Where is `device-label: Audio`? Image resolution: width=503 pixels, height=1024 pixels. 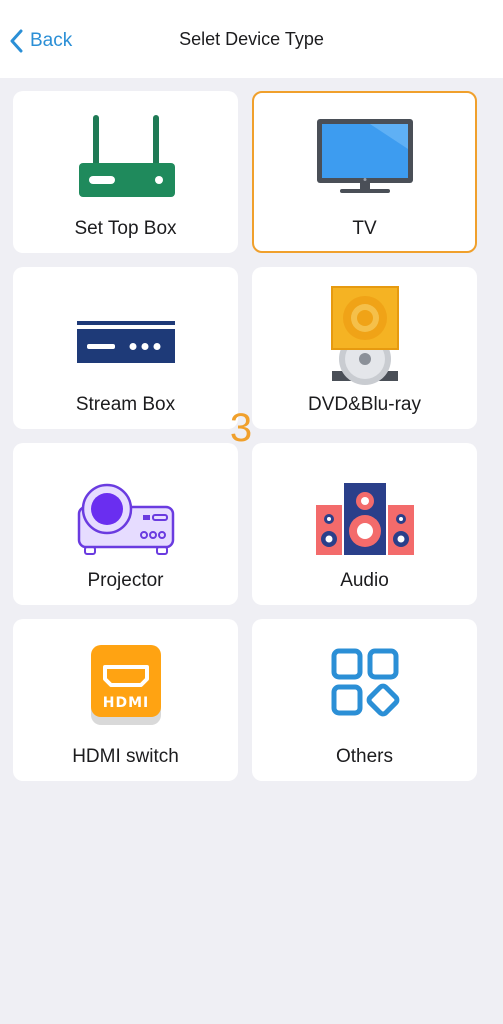 device-label: Audio is located at coordinates (364, 580).